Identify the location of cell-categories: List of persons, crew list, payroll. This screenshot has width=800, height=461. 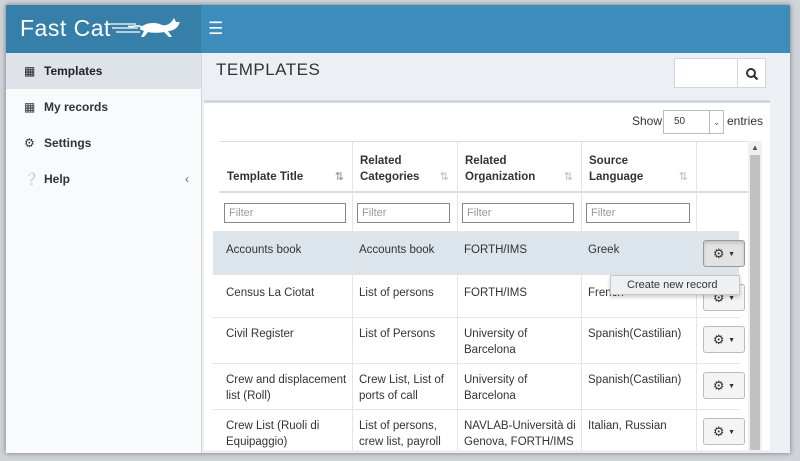
(400, 434).